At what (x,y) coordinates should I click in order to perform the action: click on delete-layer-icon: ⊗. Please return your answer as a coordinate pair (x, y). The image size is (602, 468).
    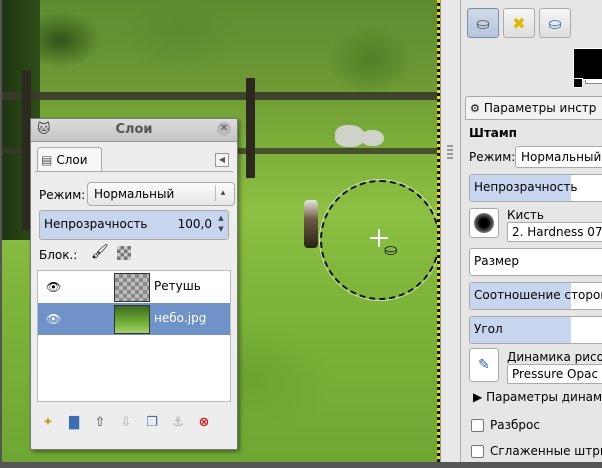
    Looking at the image, I should click on (204, 422).